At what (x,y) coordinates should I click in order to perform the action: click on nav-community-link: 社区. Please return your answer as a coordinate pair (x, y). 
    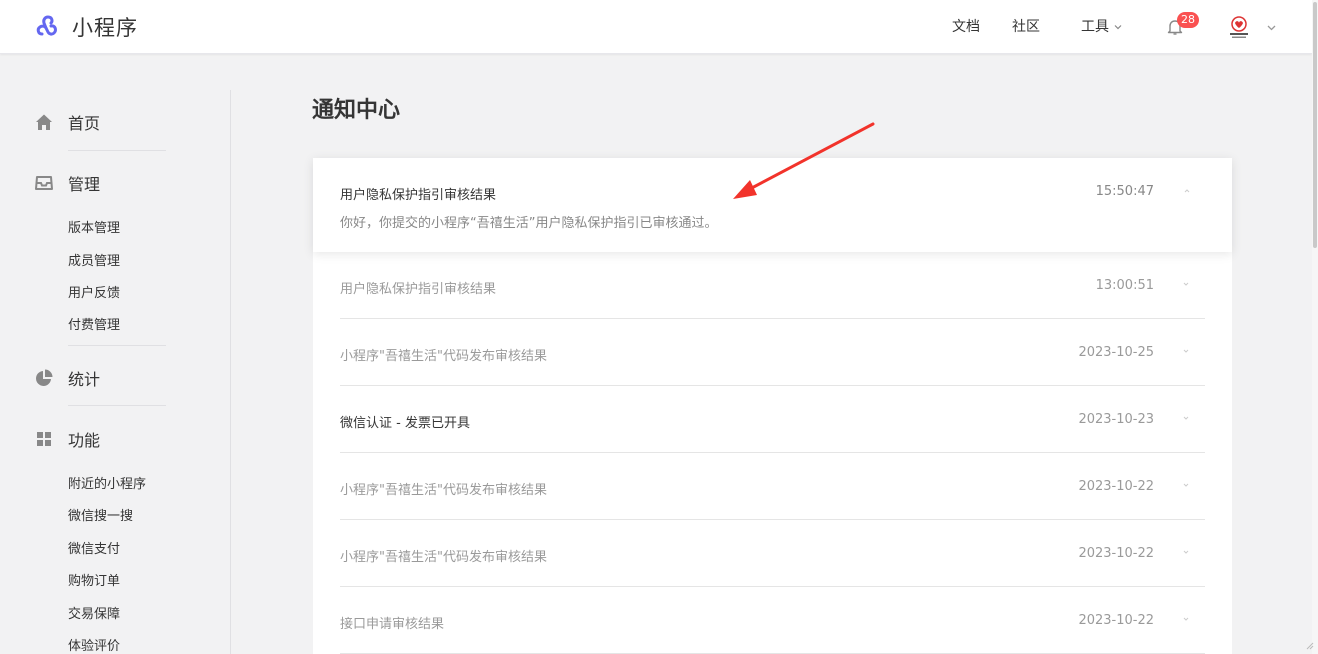
    Looking at the image, I should click on (1026, 27).